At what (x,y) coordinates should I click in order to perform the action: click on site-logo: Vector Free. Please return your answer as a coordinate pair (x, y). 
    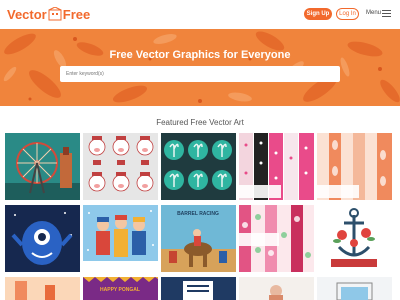
    Looking at the image, I should click on (48, 14).